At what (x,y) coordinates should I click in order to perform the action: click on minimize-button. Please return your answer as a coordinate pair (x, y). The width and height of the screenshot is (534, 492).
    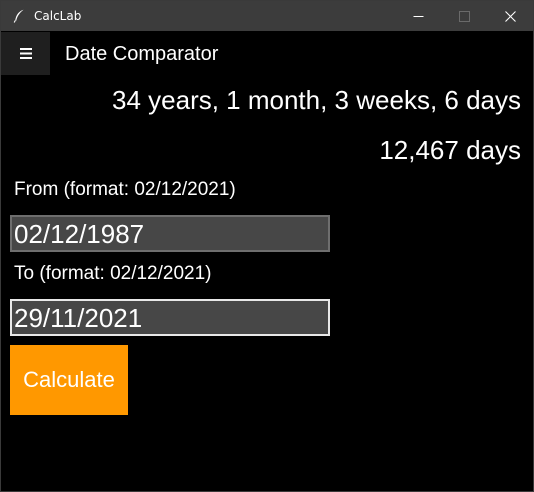
    Looking at the image, I should click on (418, 16).